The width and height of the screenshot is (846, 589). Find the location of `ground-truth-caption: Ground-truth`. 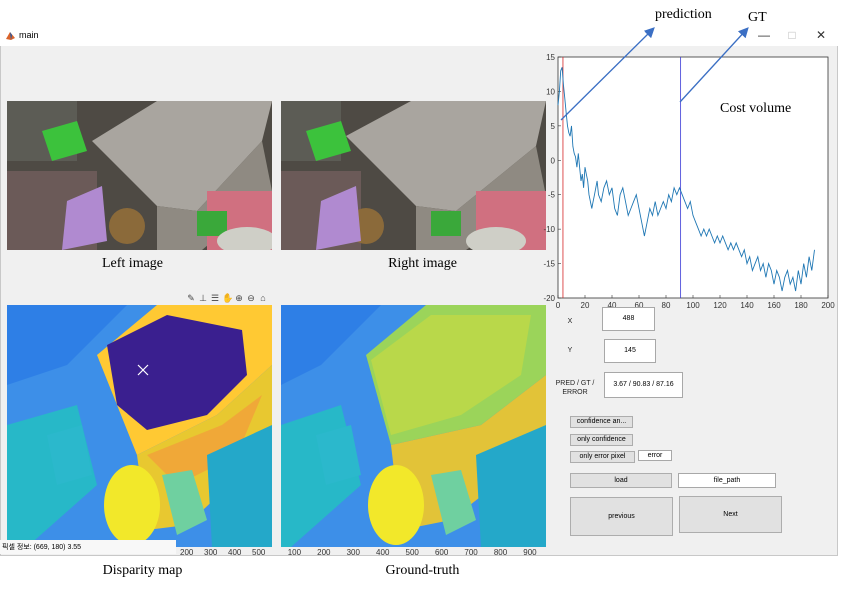

ground-truth-caption: Ground-truth is located at coordinates (422, 570).